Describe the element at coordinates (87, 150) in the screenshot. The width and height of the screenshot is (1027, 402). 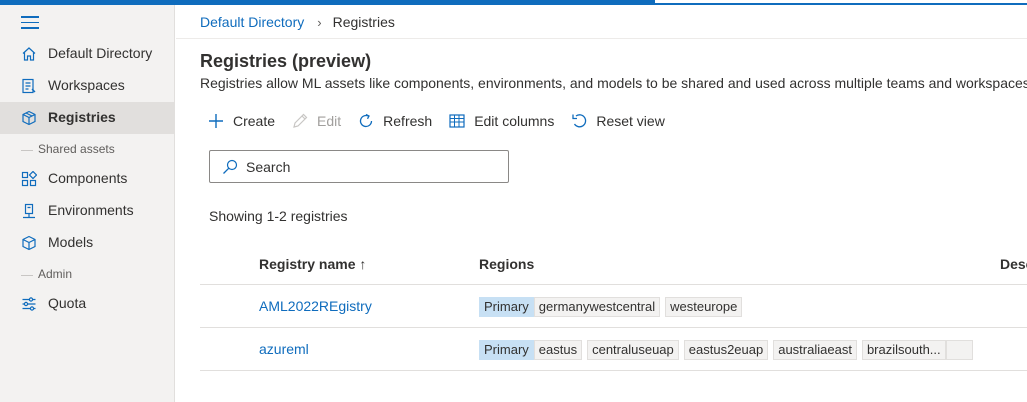
I see `section-header-shared-assets: Shared assets` at that location.